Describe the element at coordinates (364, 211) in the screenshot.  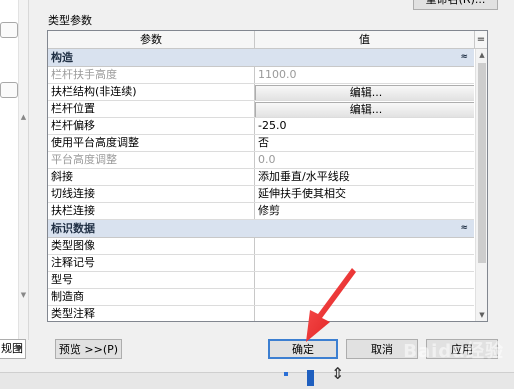
I see `param-value: 修剪` at that location.